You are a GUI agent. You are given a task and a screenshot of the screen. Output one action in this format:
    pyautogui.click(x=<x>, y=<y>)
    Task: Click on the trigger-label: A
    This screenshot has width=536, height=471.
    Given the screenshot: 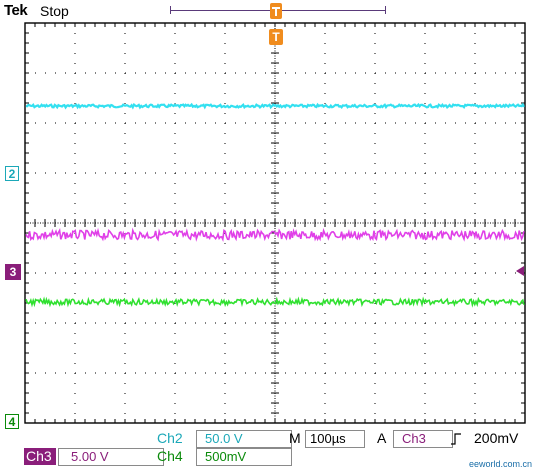 What is the action you would take?
    pyautogui.click(x=382, y=438)
    